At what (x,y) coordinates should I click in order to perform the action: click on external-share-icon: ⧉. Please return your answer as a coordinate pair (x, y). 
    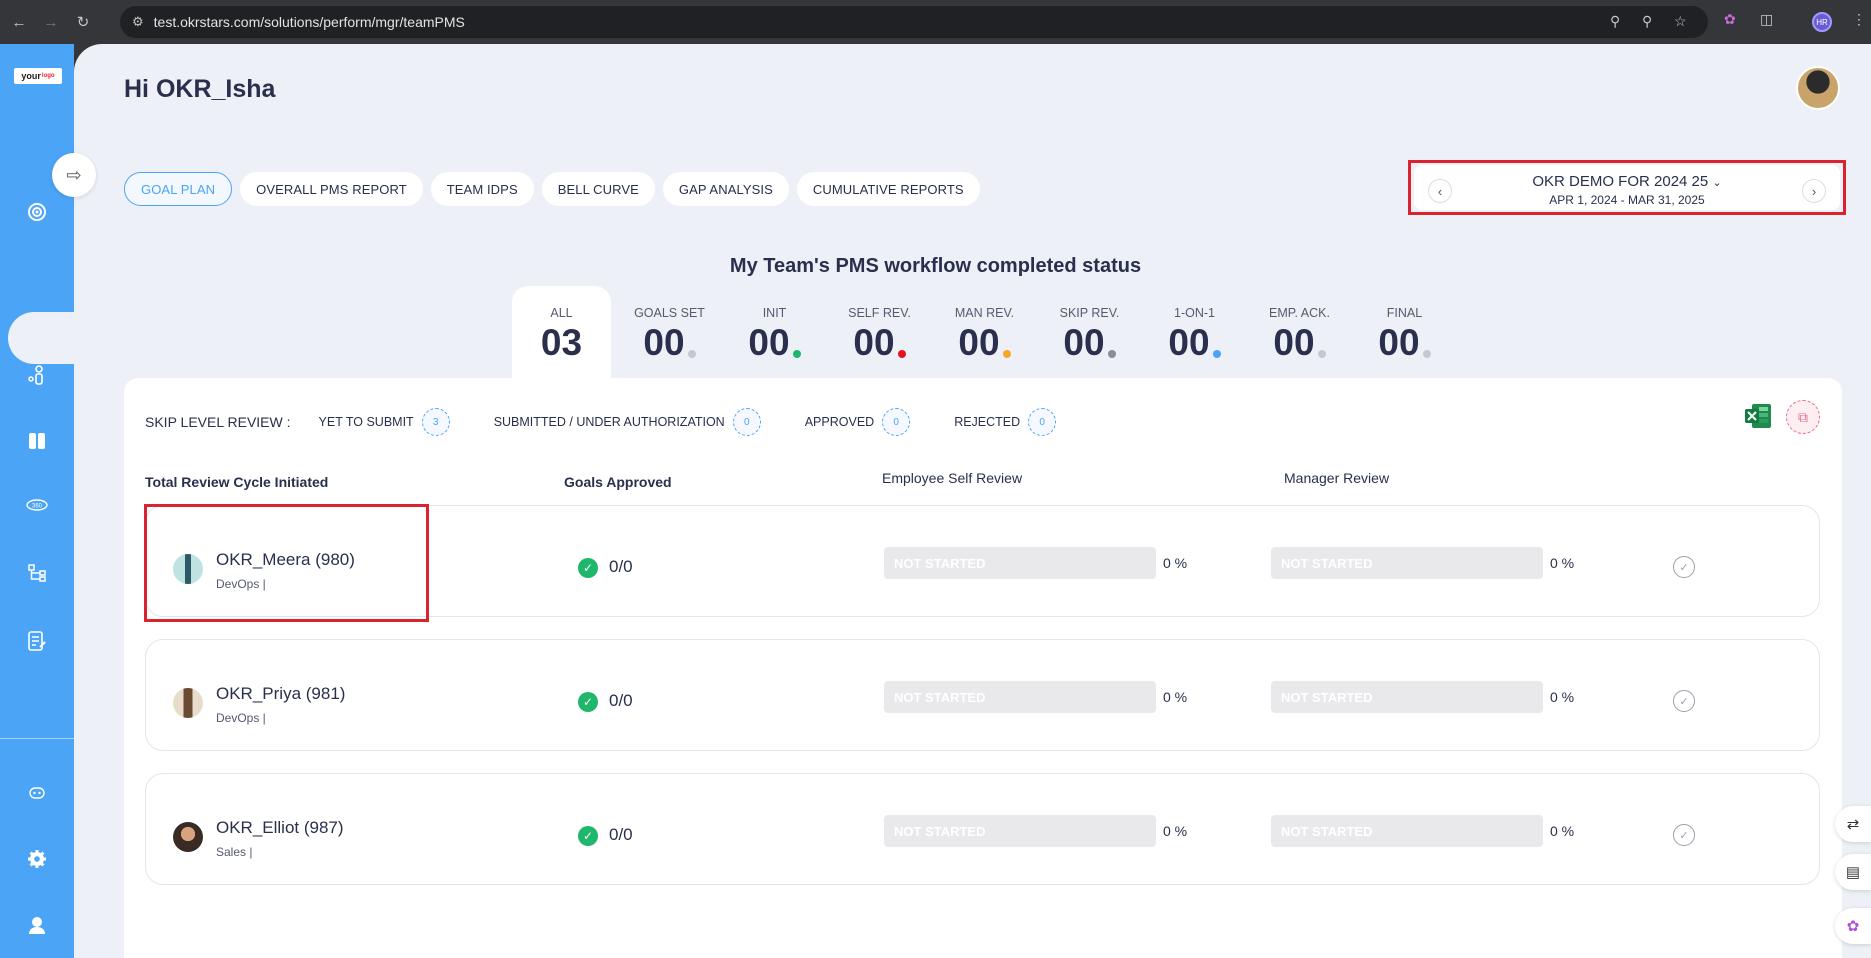
    Looking at the image, I should click on (1803, 417).